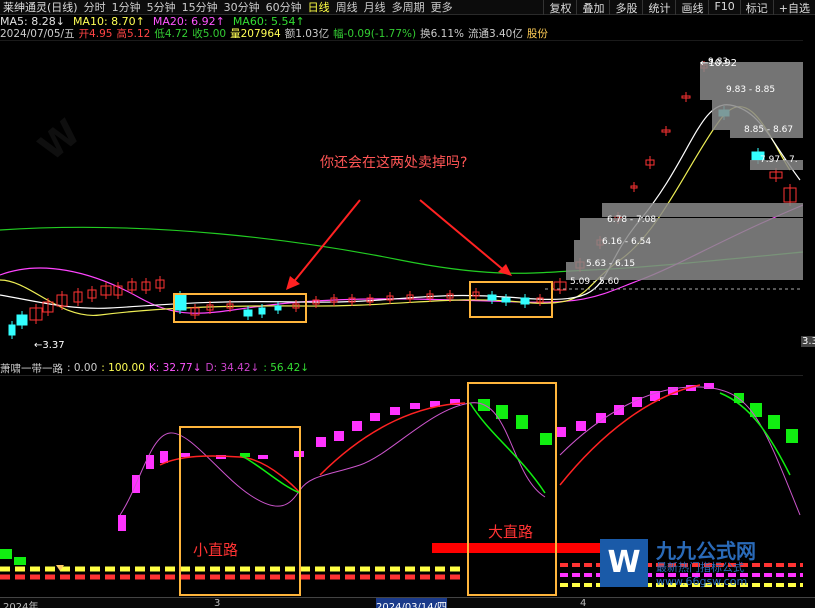  What do you see at coordinates (82, 368) in the screenshot?
I see `indicator-item-1: : 0.00` at bounding box center [82, 368].